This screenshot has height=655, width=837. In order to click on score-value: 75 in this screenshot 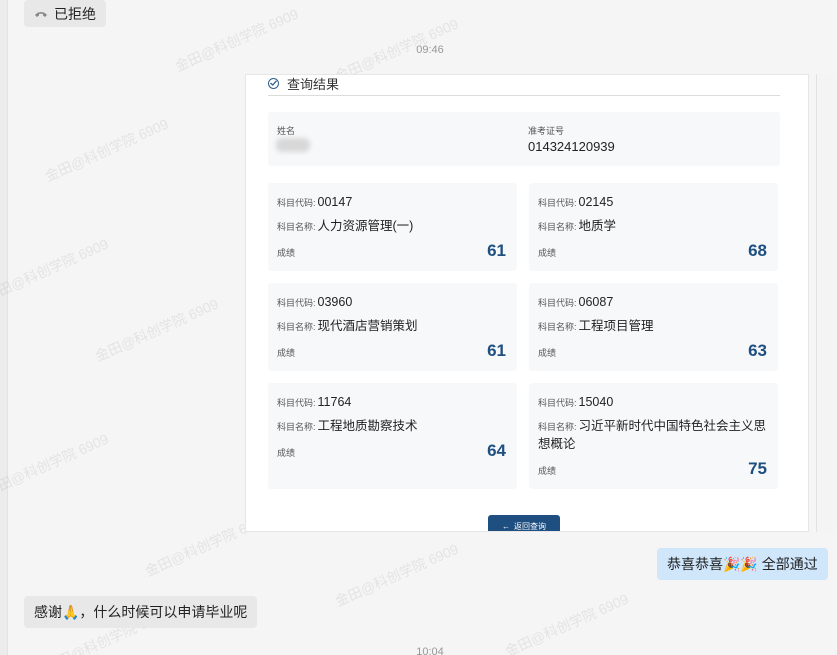, I will do `click(757, 468)`.